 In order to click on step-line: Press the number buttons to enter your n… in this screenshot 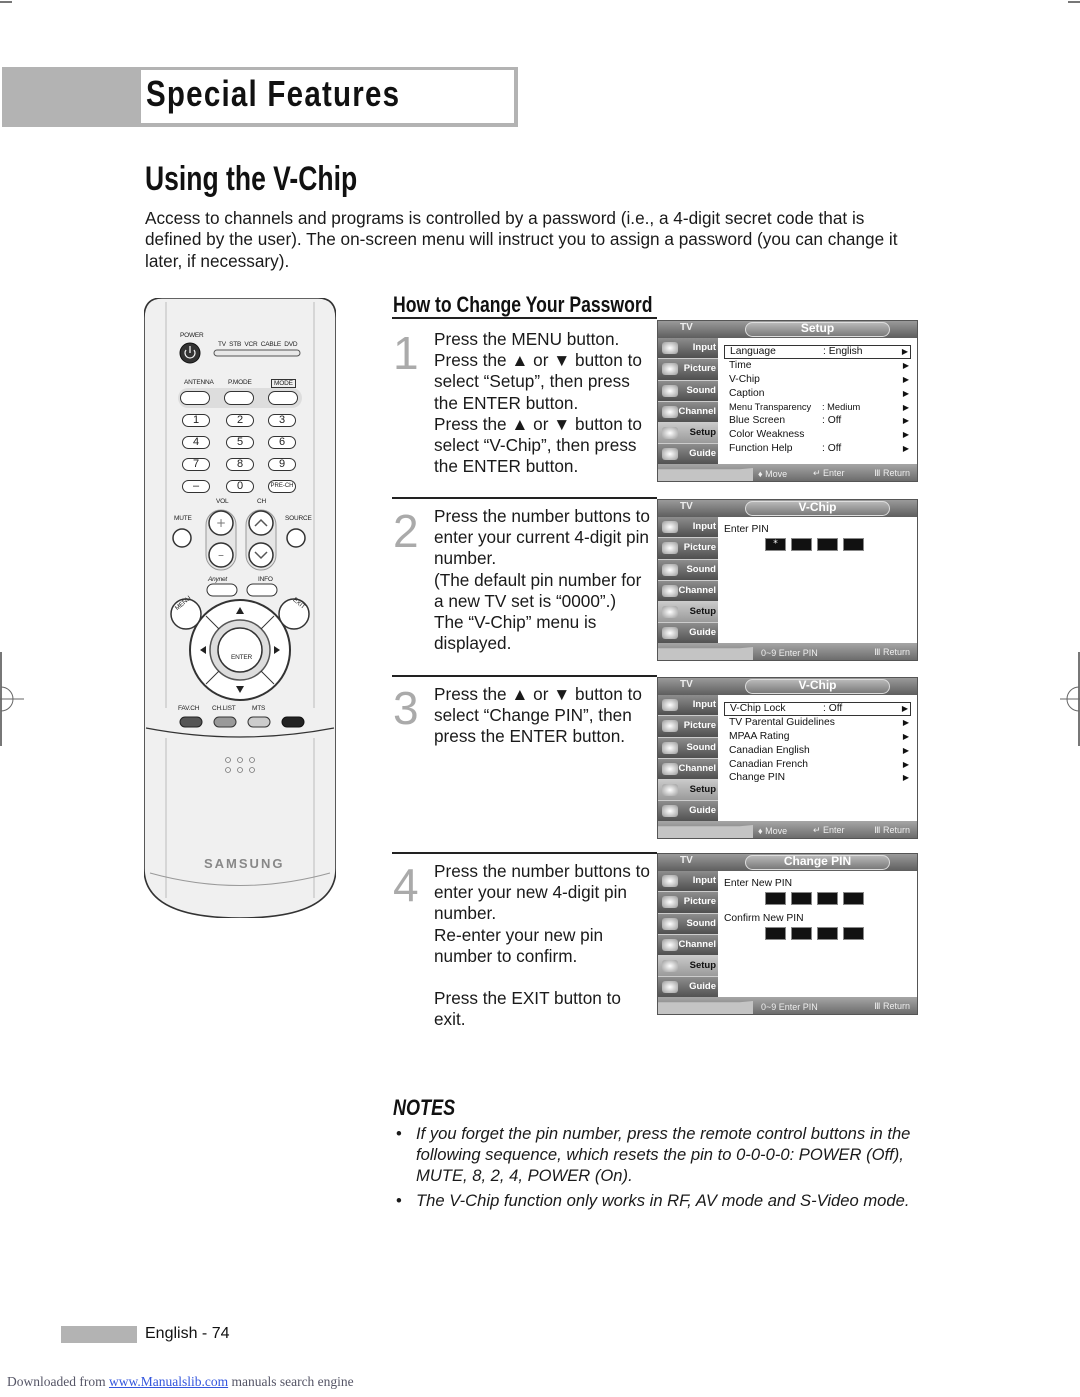, I will do `click(542, 892)`.